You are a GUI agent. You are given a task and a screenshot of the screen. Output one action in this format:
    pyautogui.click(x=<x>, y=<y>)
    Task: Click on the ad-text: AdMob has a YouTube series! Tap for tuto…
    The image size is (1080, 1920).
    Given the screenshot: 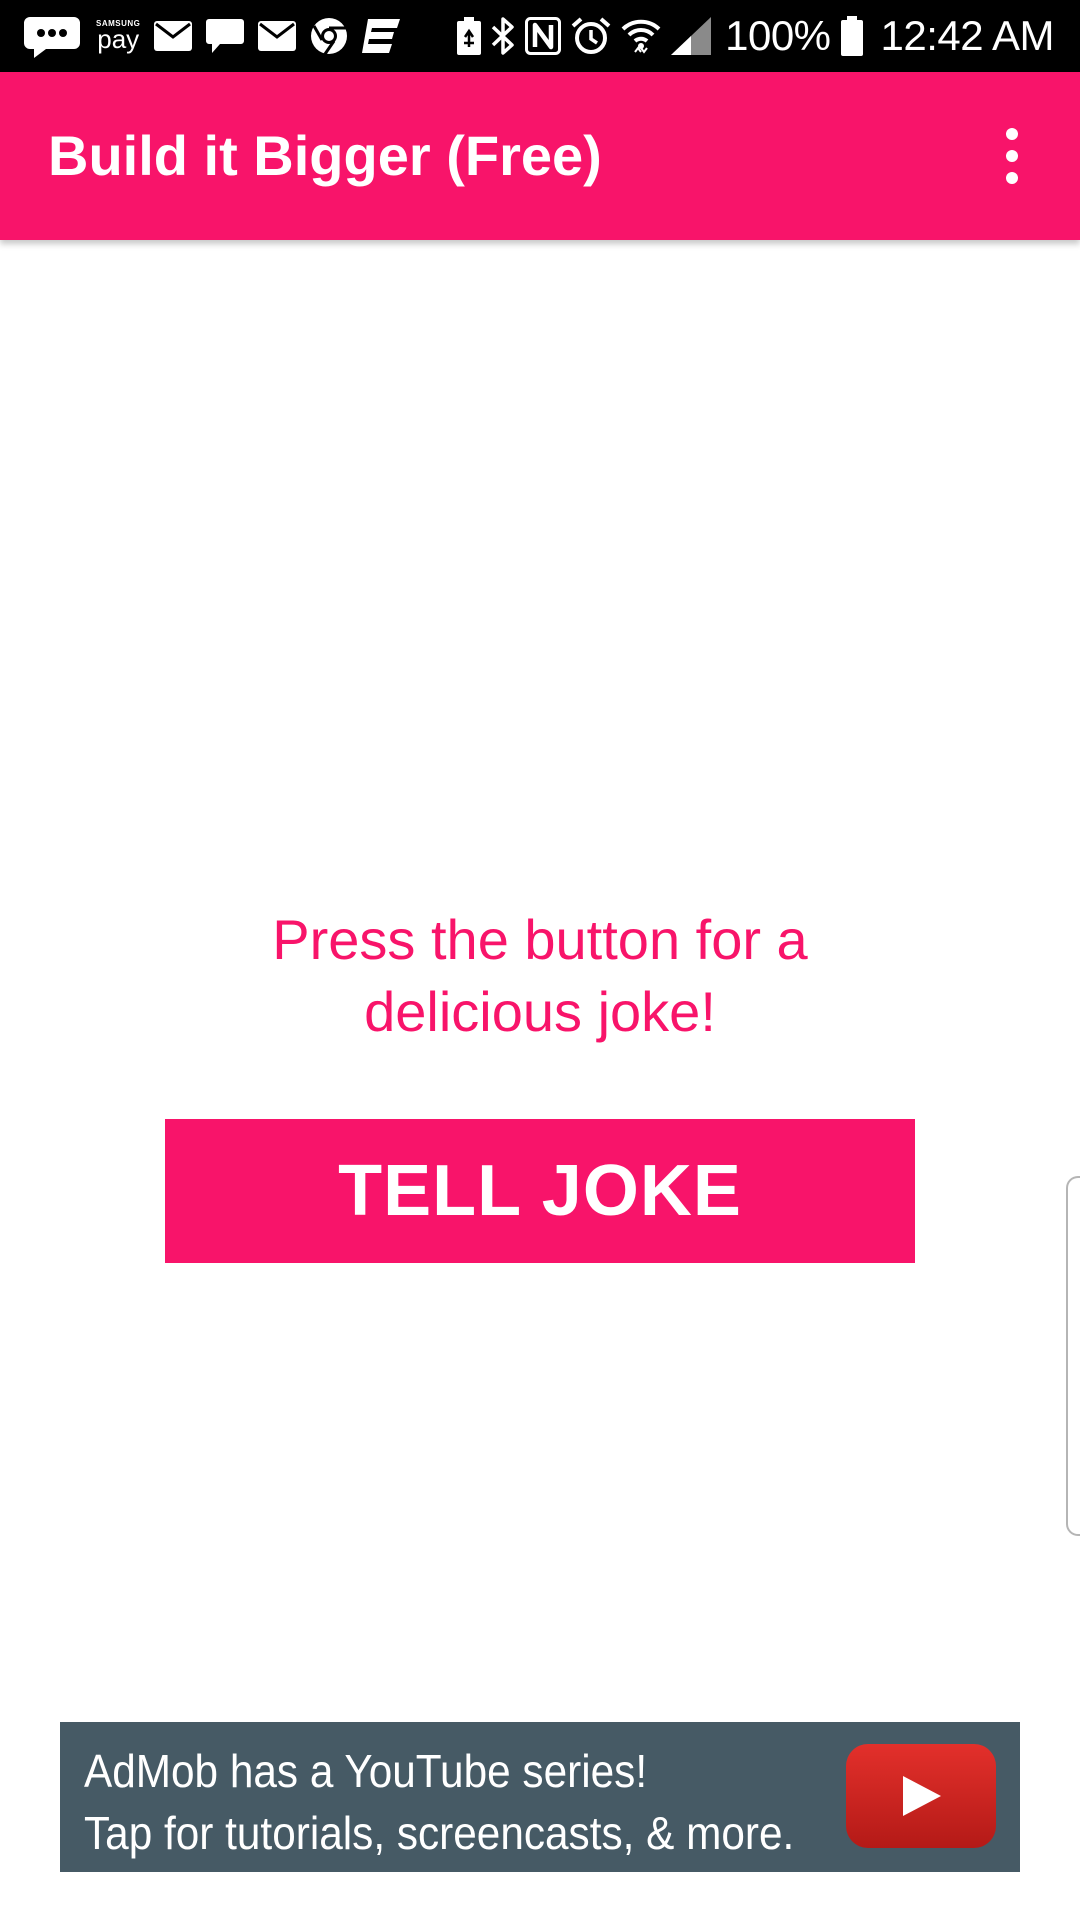 What is the action you would take?
    pyautogui.click(x=470, y=1802)
    